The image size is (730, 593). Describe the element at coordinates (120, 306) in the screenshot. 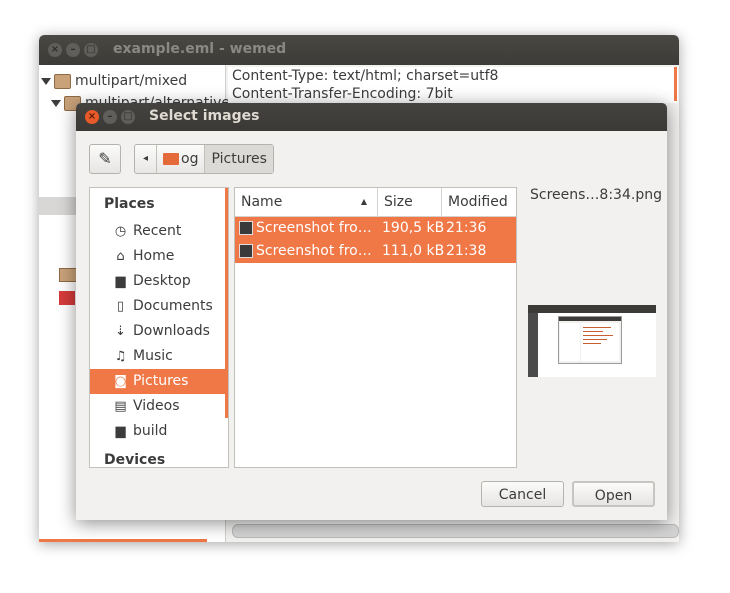

I see `document-icon: ▯` at that location.